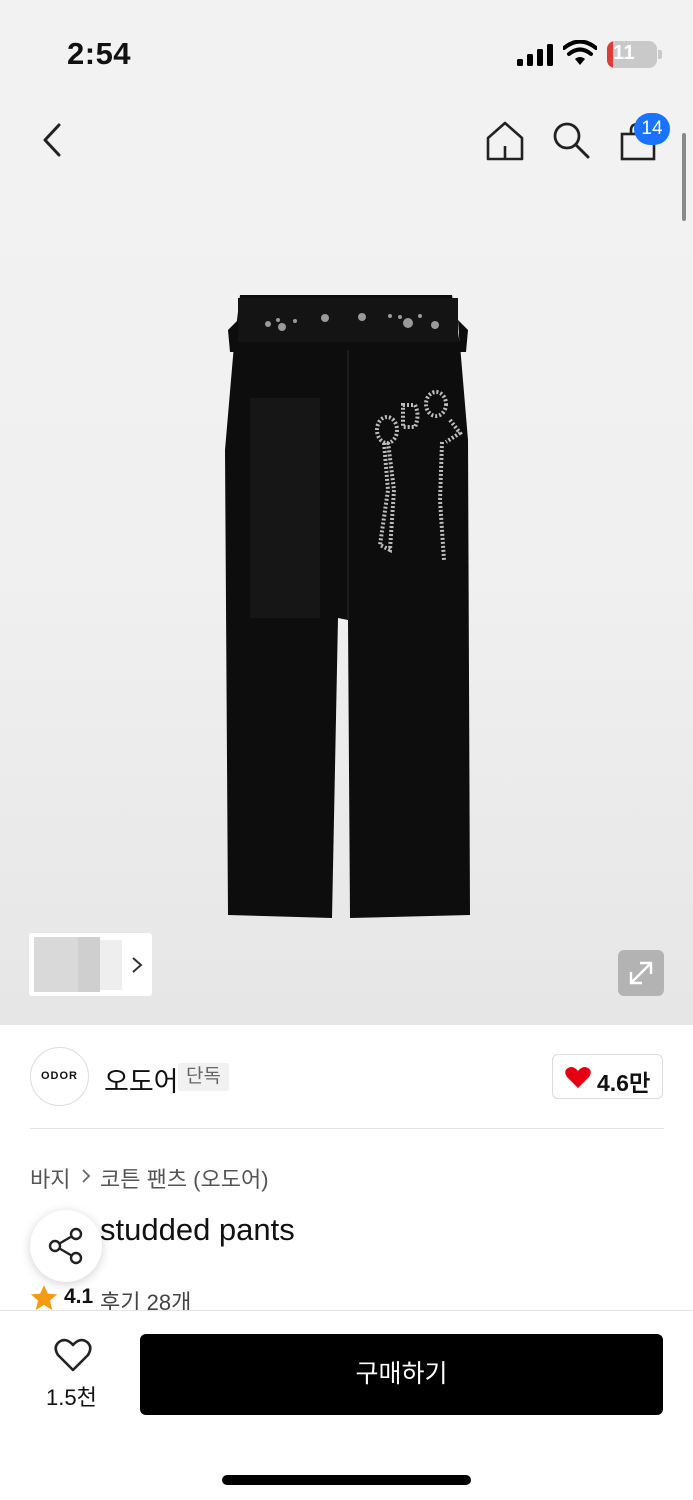  I want to click on share-button, so click(66, 1246).